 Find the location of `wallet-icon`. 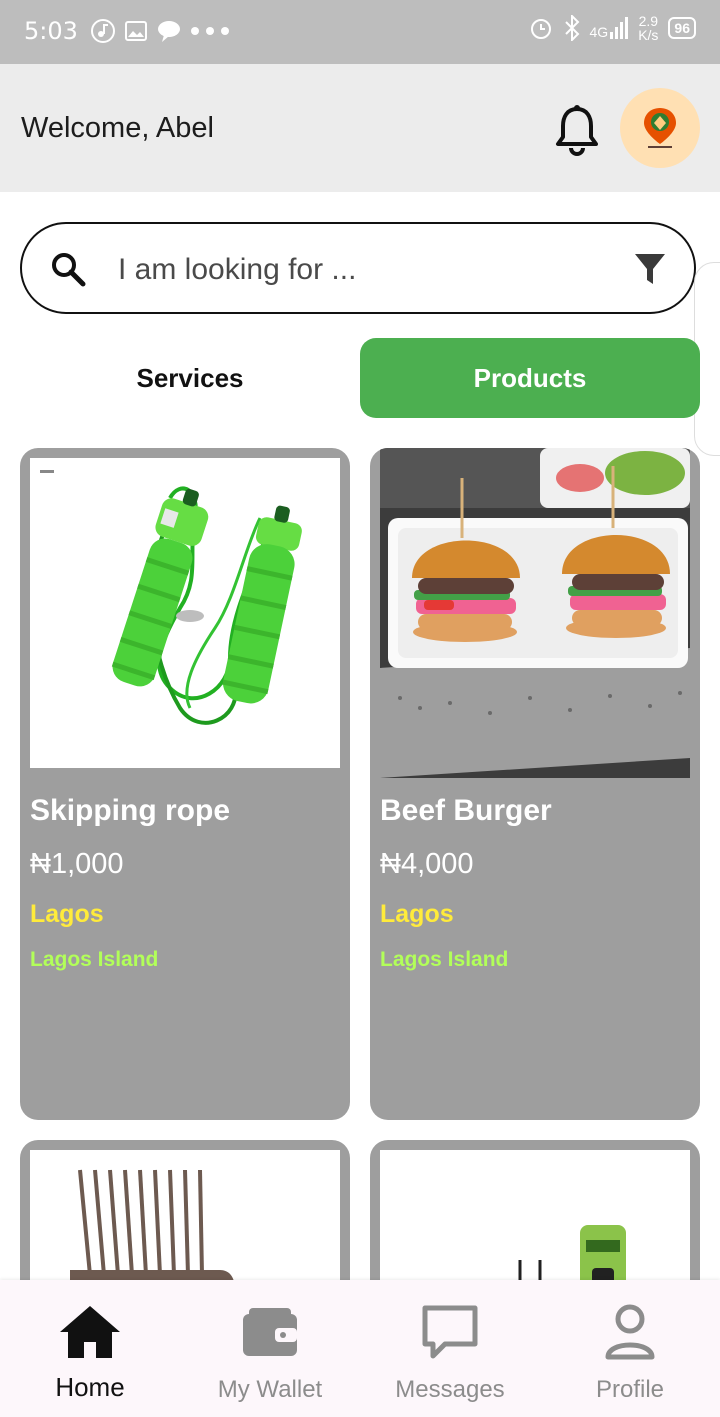

wallet-icon is located at coordinates (270, 1332).